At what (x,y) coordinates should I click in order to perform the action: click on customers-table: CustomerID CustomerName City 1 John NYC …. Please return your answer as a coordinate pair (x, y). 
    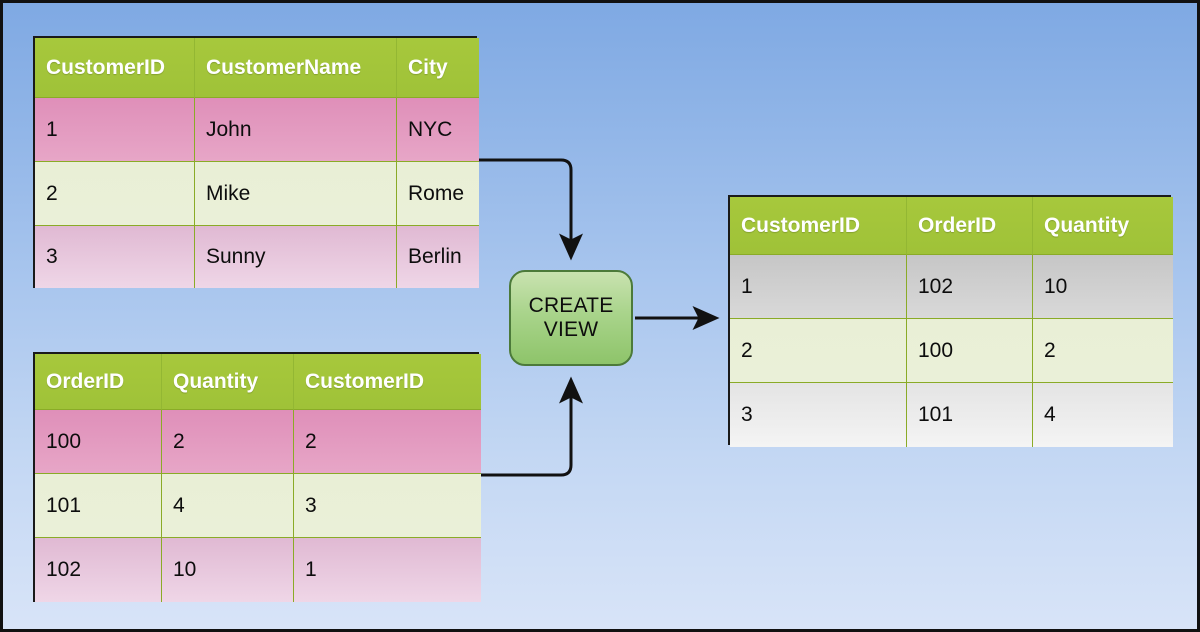
    Looking at the image, I should click on (256, 162).